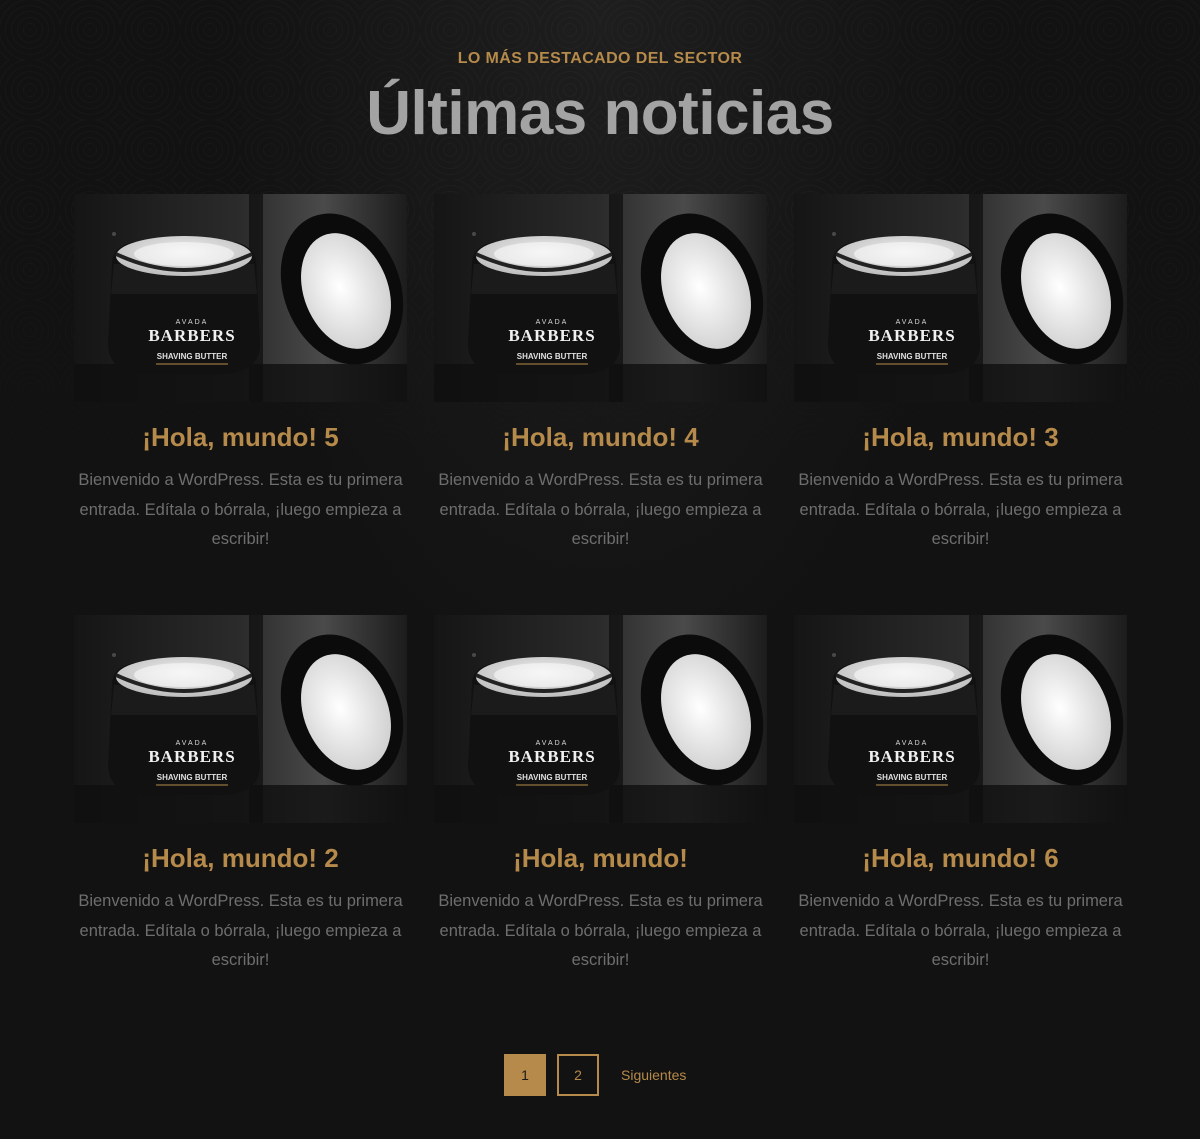 Image resolution: width=1200 pixels, height=1139 pixels. What do you see at coordinates (653, 1075) in the screenshot?
I see `pagination-next-link: Siguientes` at bounding box center [653, 1075].